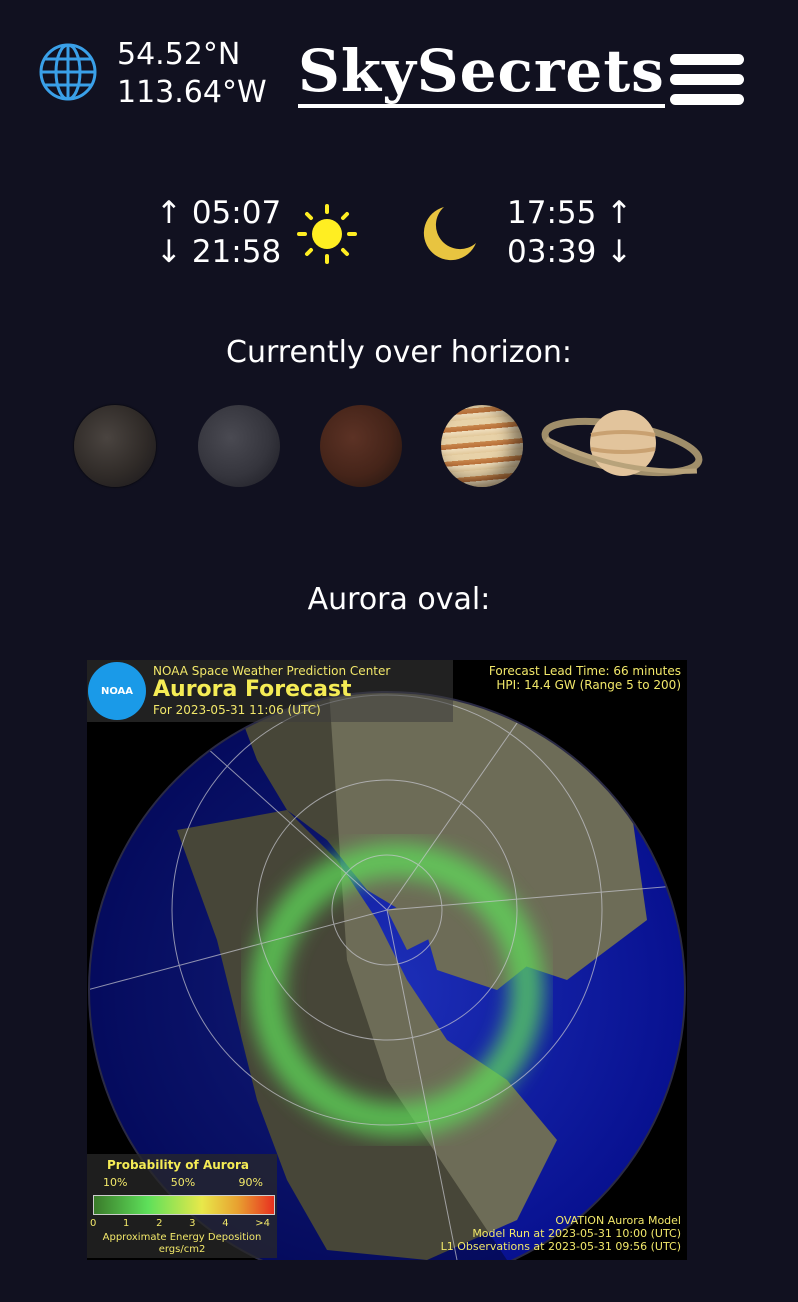 Image resolution: width=798 pixels, height=1302 pixels. What do you see at coordinates (482, 446) in the screenshot?
I see `jupiter-icon` at bounding box center [482, 446].